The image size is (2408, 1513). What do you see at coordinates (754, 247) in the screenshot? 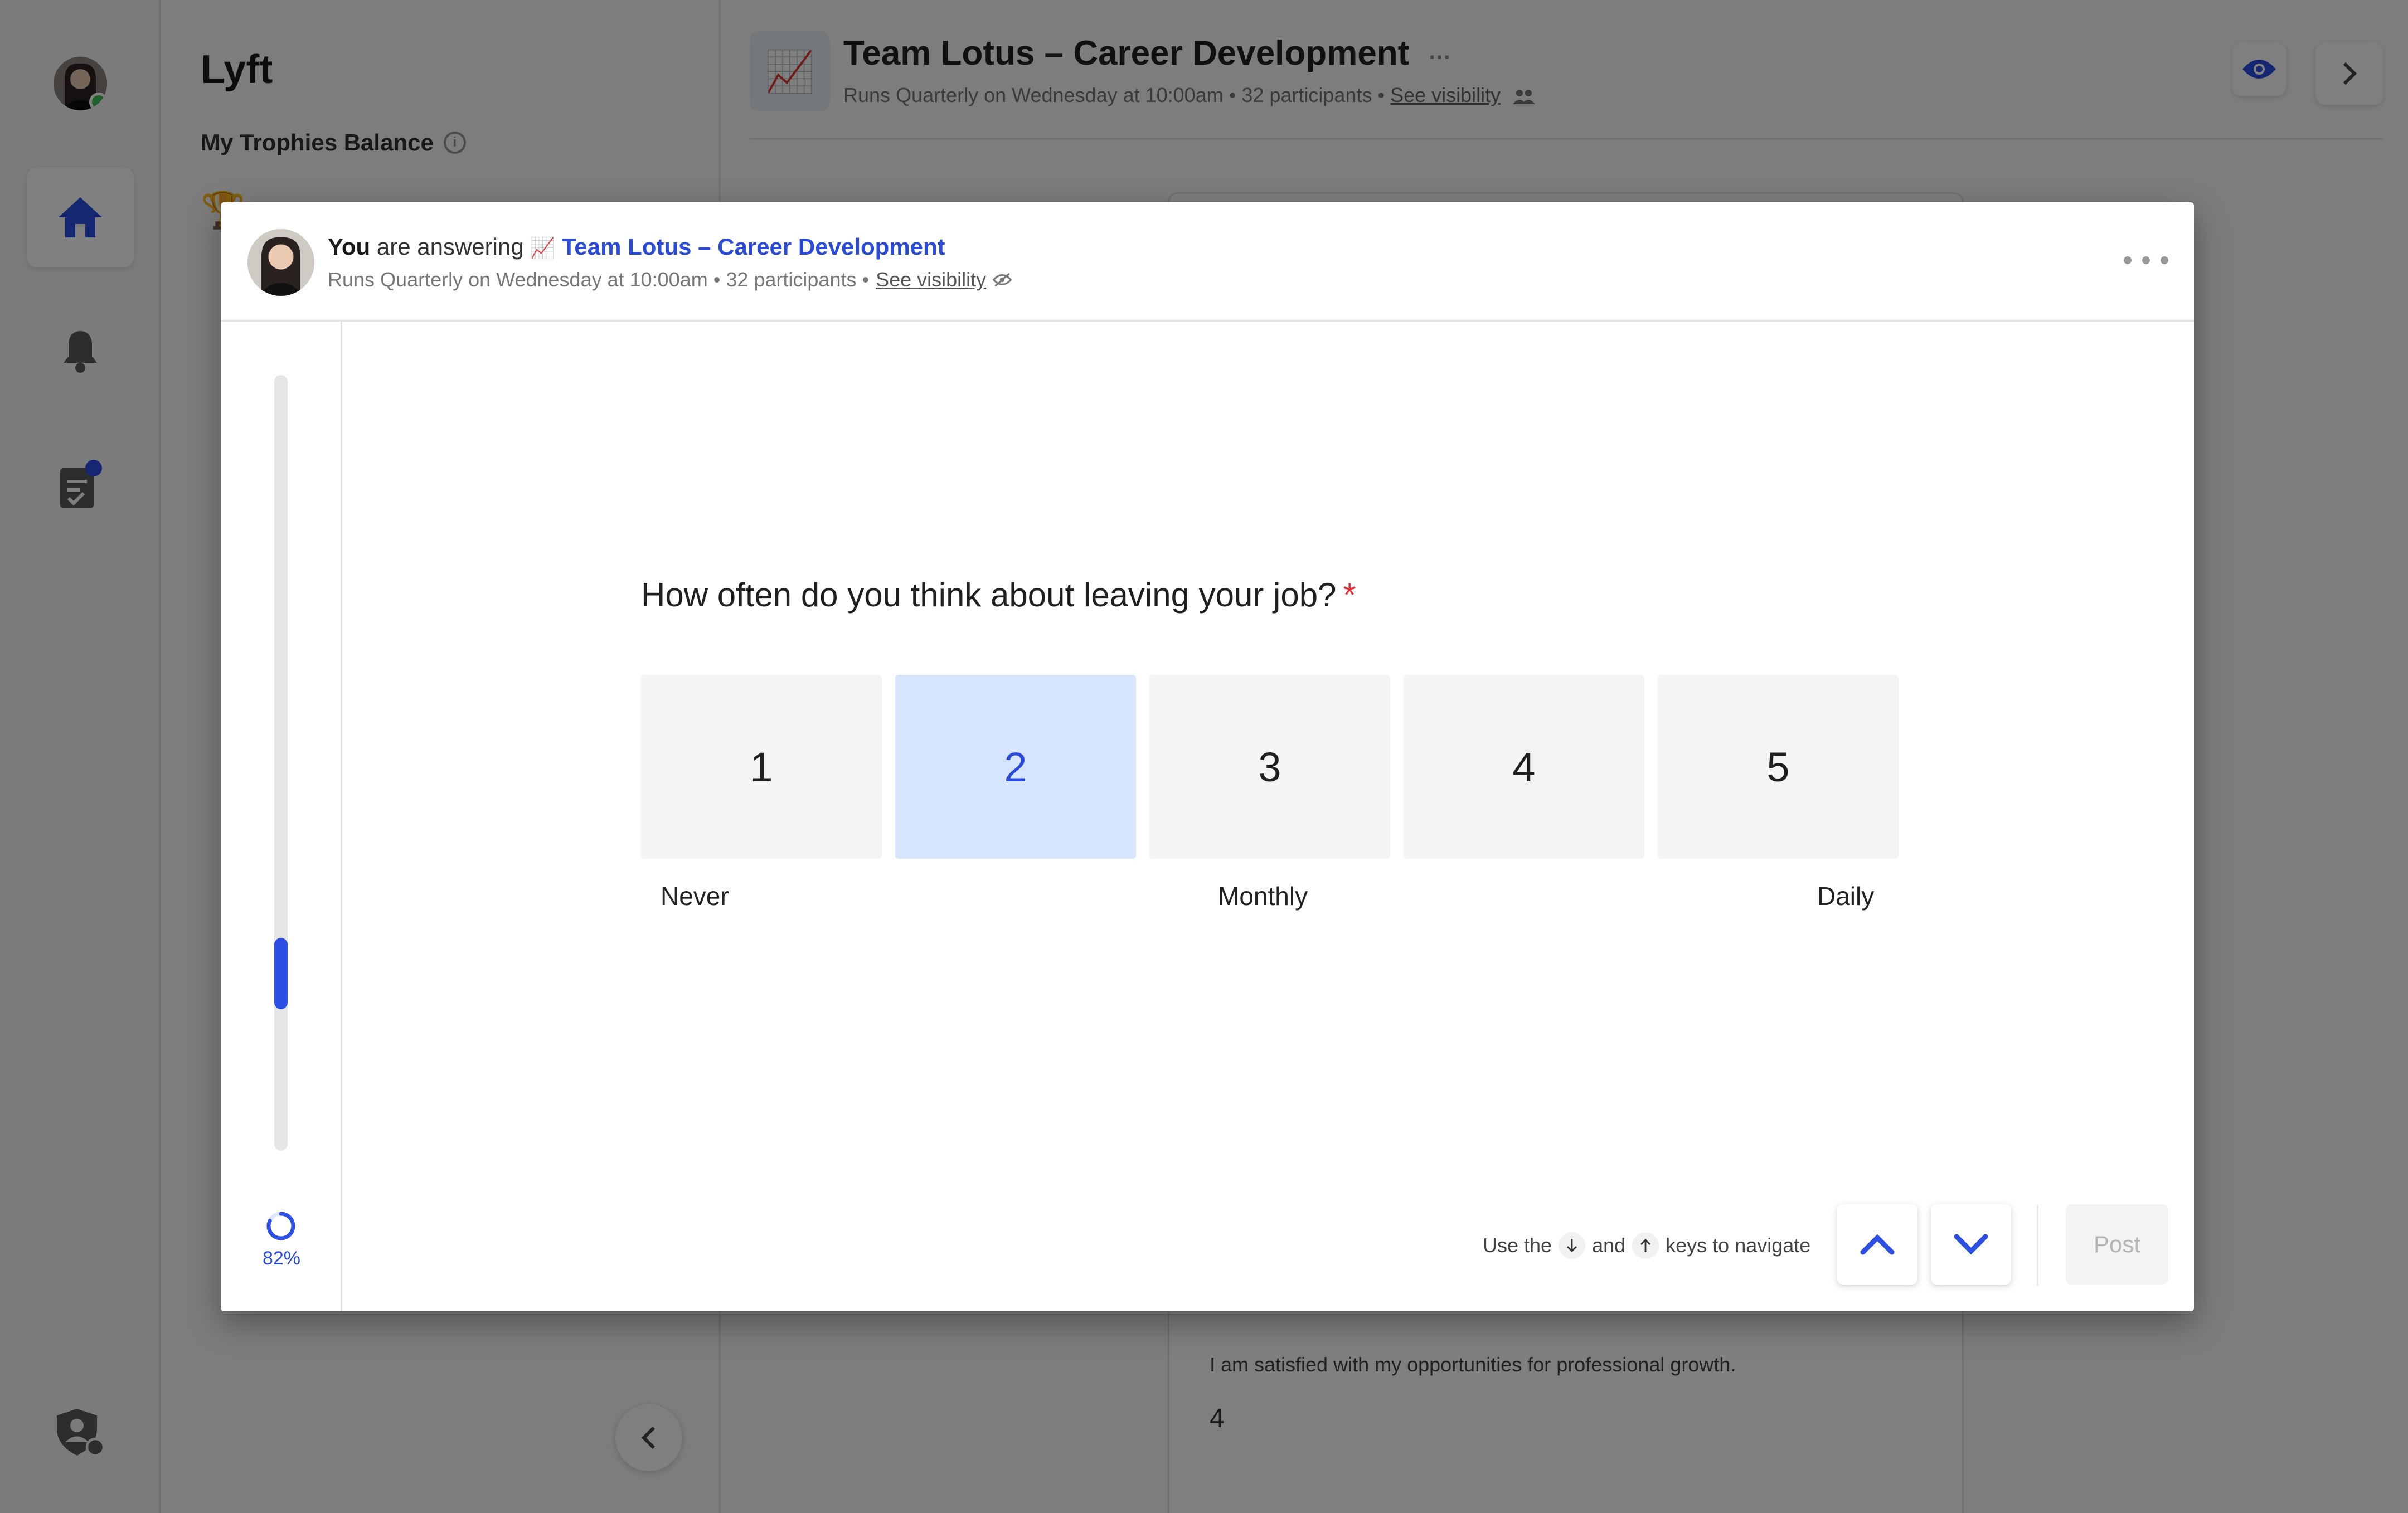
I see `survey-name-link: Team Lotus – Career Development` at bounding box center [754, 247].